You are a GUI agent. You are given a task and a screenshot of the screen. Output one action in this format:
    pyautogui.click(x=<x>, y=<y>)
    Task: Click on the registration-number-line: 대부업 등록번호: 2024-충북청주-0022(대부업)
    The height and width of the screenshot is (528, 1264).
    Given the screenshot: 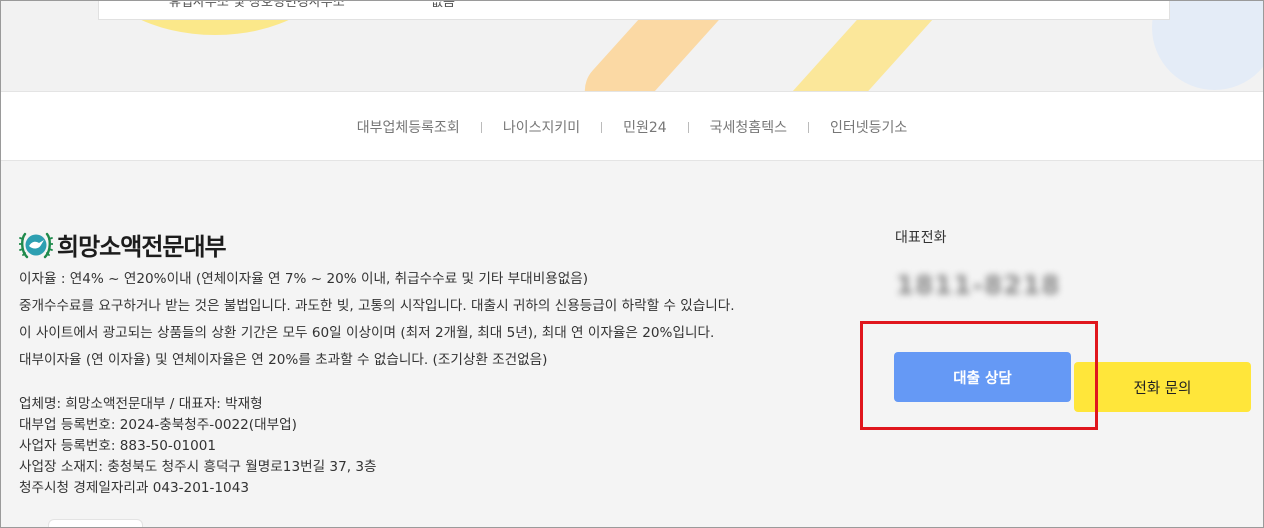 What is the action you would take?
    pyautogui.click(x=158, y=425)
    